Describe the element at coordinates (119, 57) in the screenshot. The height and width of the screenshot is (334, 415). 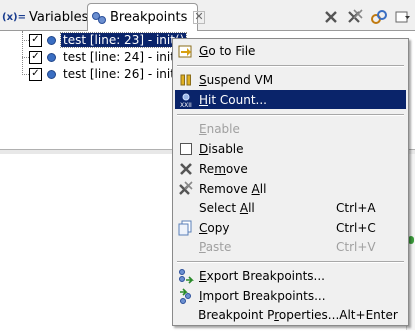
I see `breakpoint-label: test [line: 24] - init` at that location.